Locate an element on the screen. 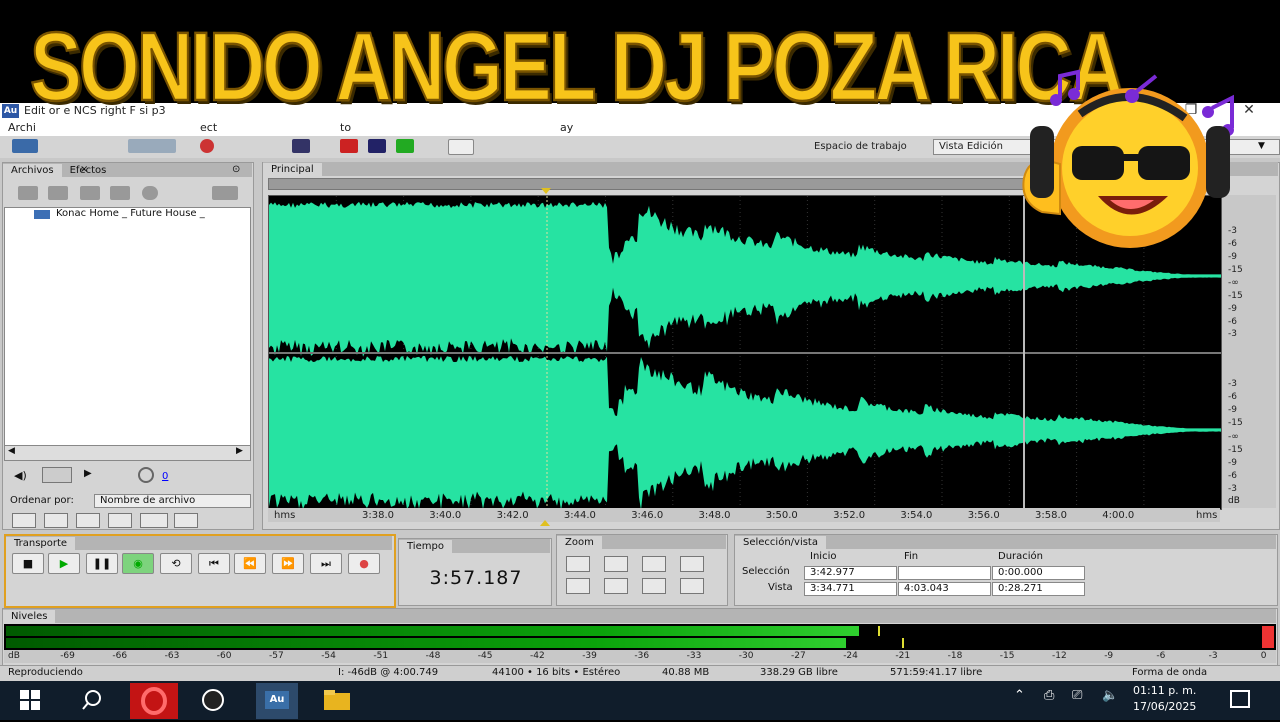 The image size is (1280, 722). record-mode-icon is located at coordinates (207, 146).